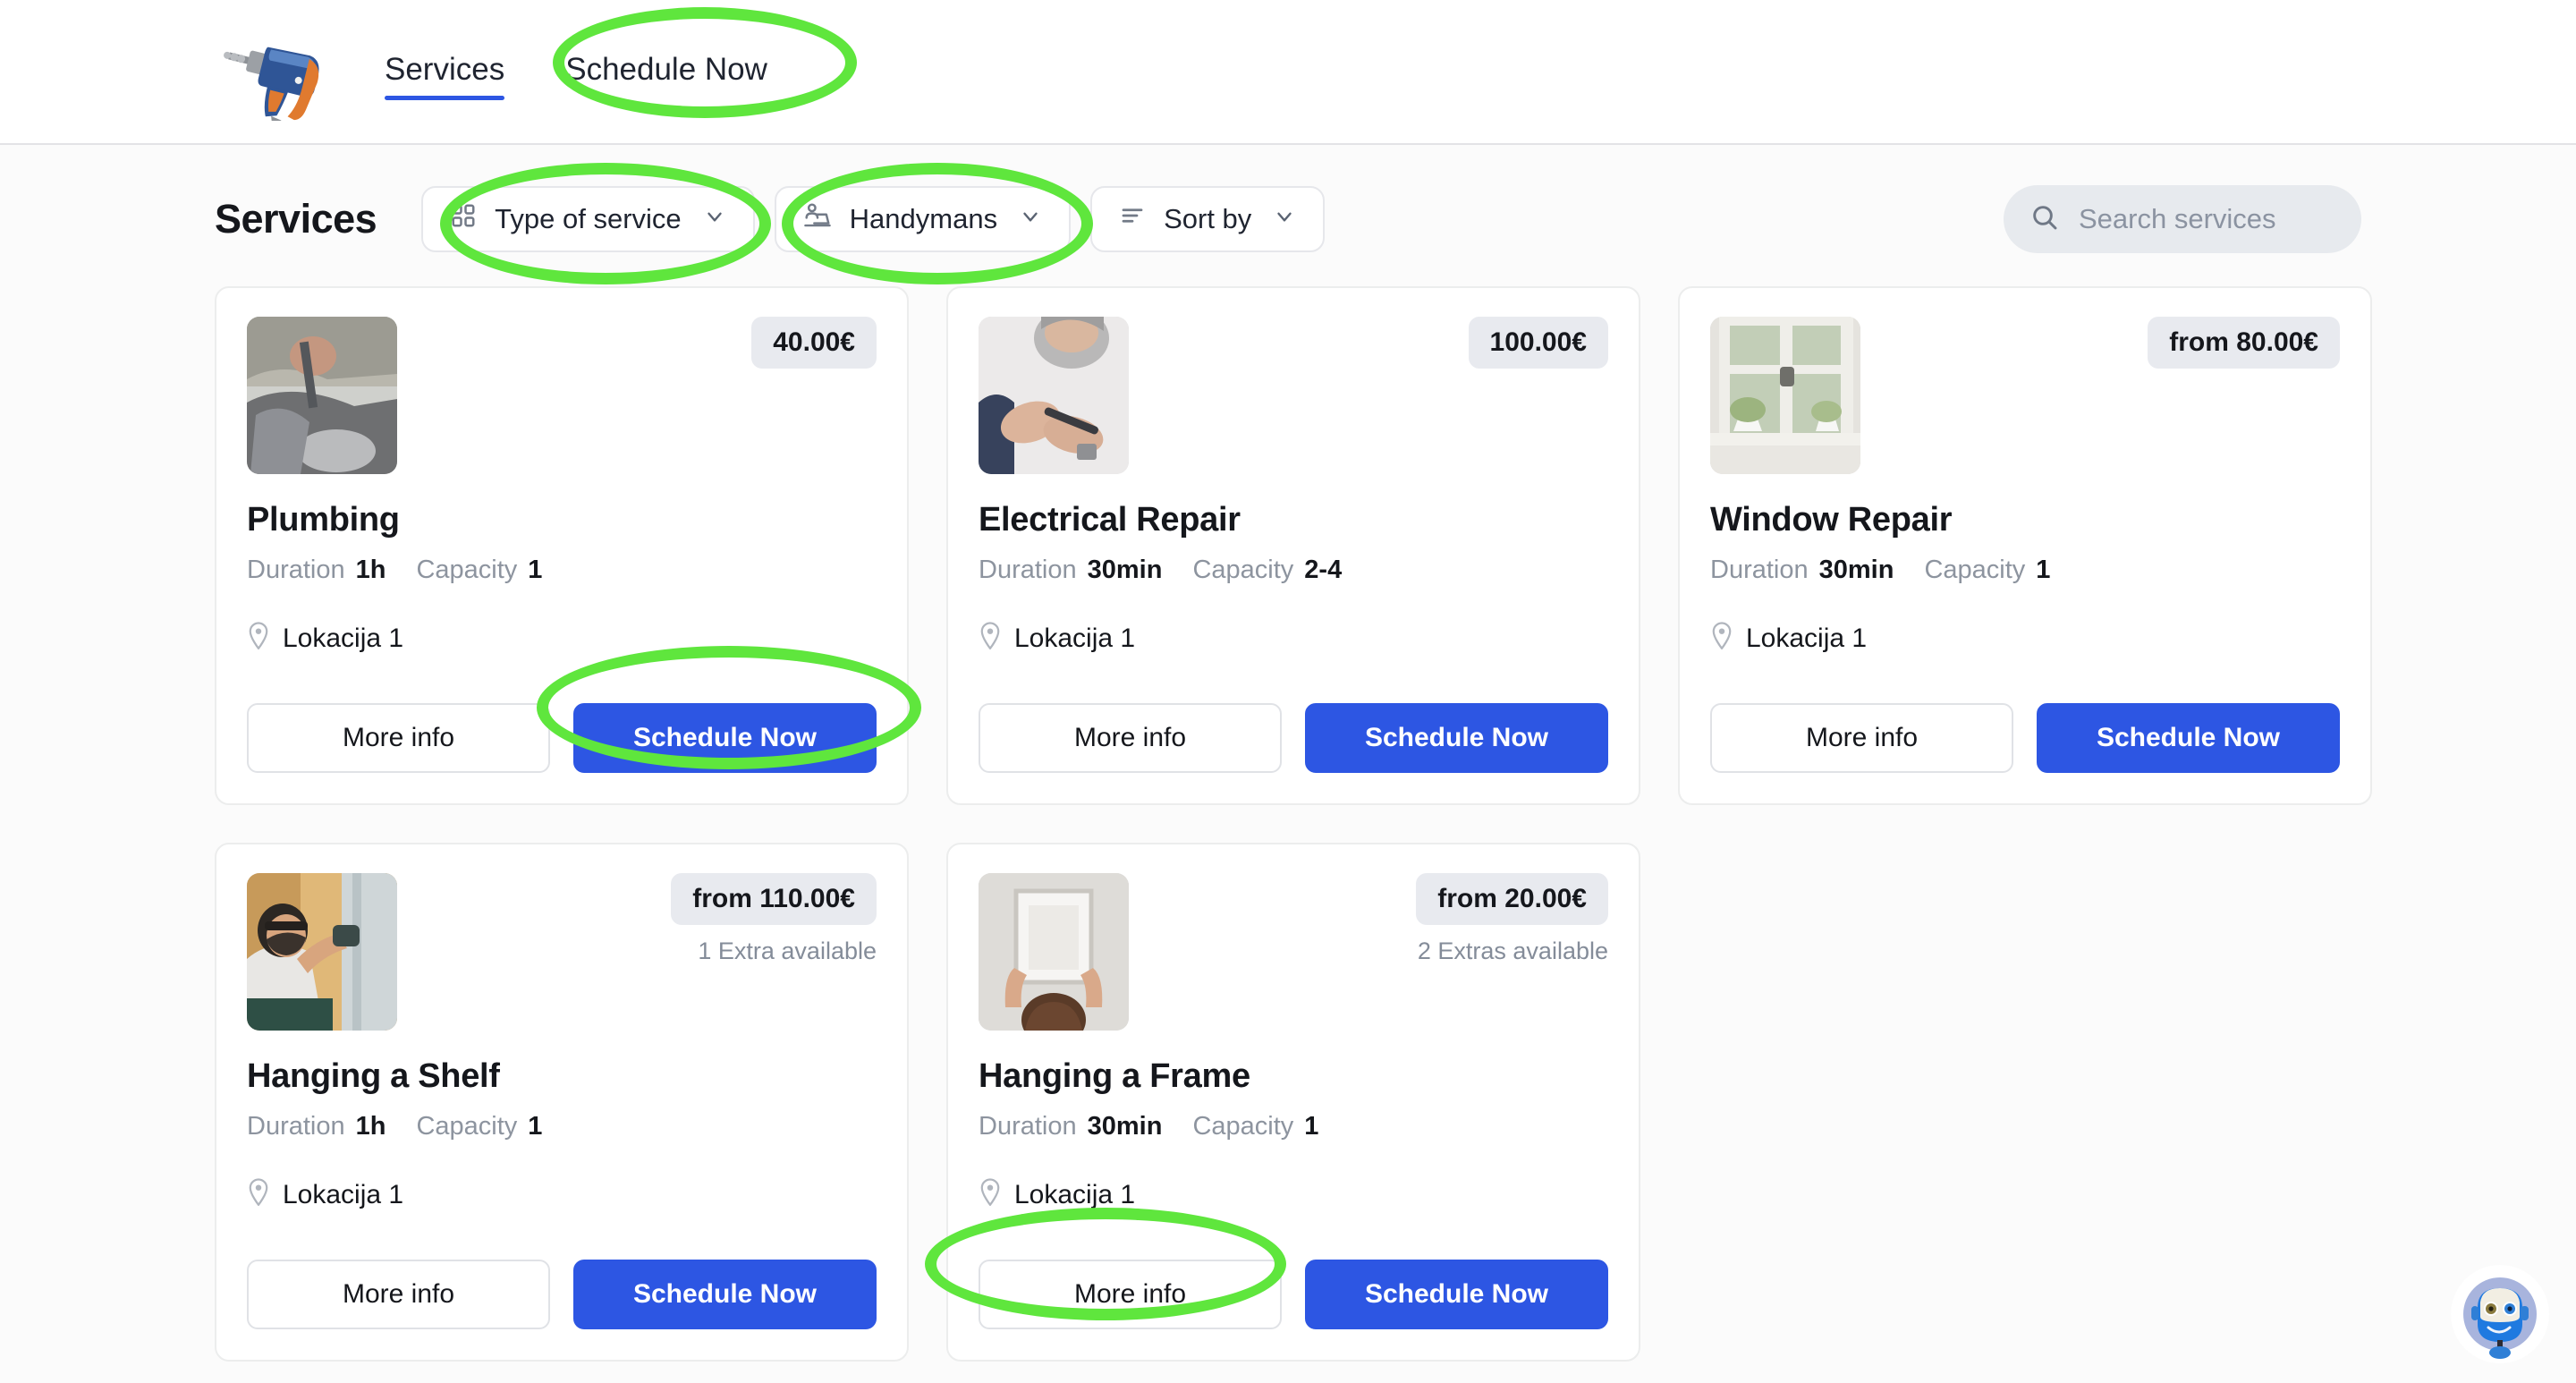 The width and height of the screenshot is (2576, 1383). What do you see at coordinates (562, 395) in the screenshot?
I see `card-header: 40.00€` at bounding box center [562, 395].